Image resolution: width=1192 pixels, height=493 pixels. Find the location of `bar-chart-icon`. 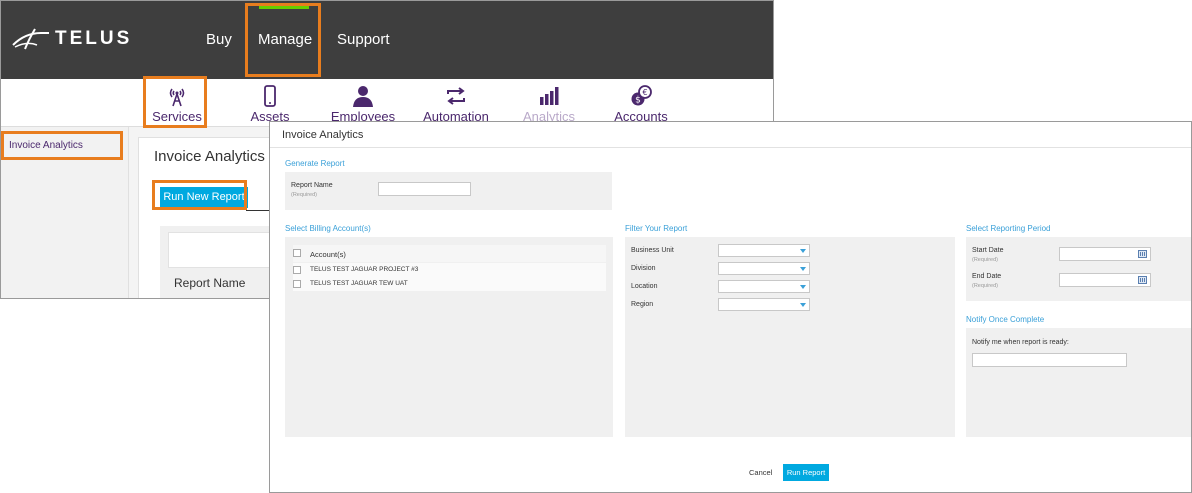

bar-chart-icon is located at coordinates (549, 96).